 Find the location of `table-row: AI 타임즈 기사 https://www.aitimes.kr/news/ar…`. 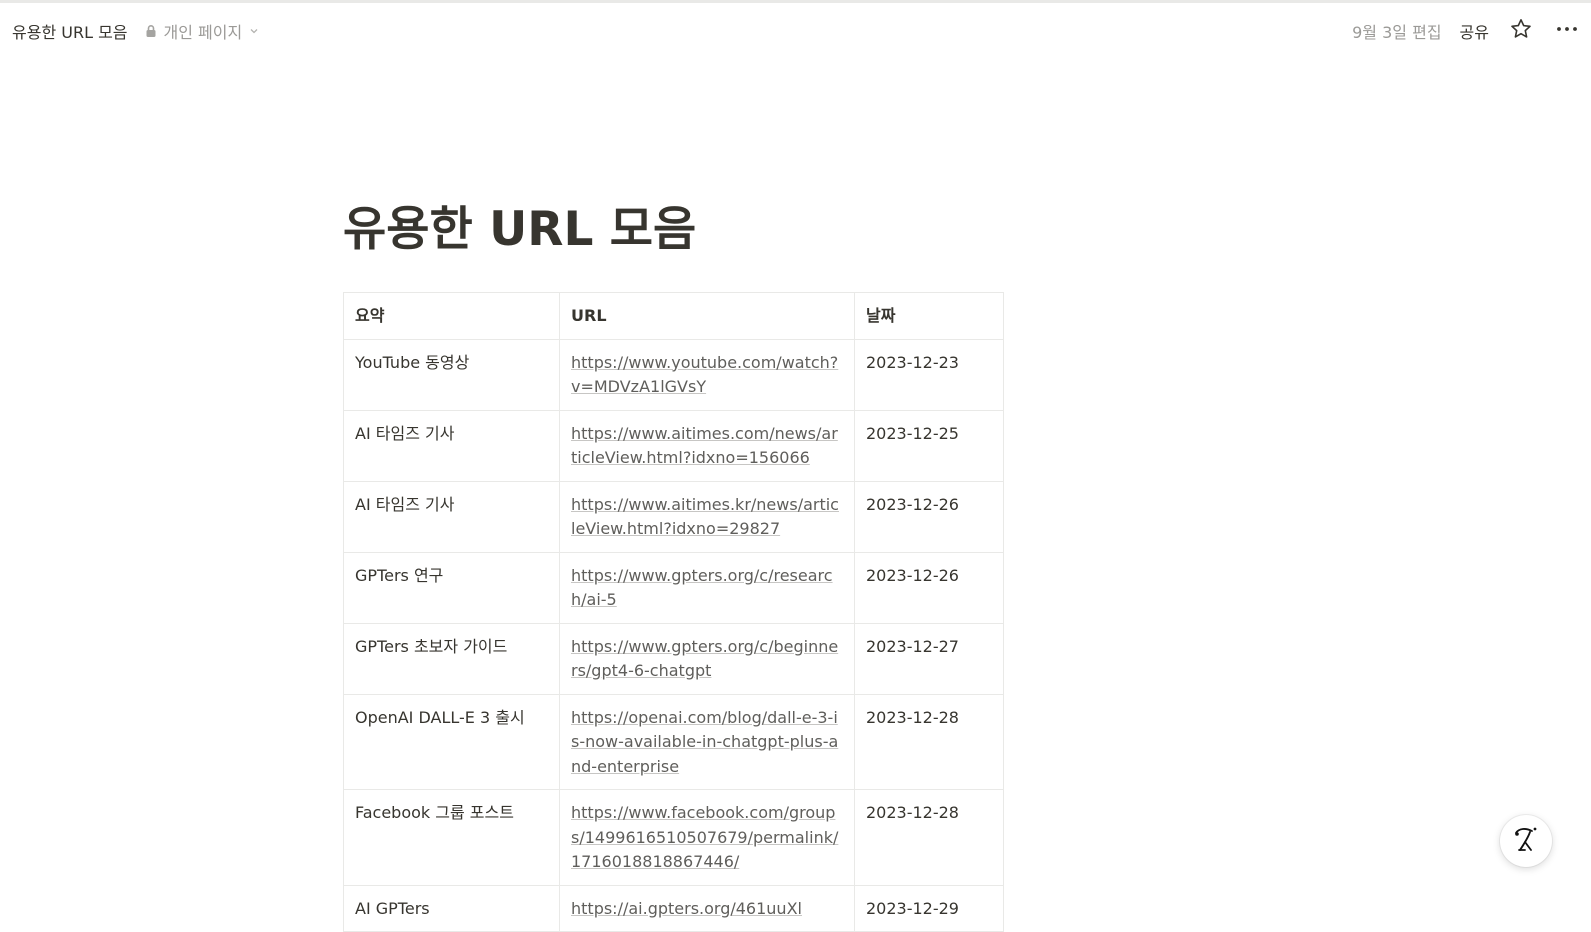

table-row: AI 타임즈 기사 https://www.aitimes.kr/news/ar… is located at coordinates (673, 516).